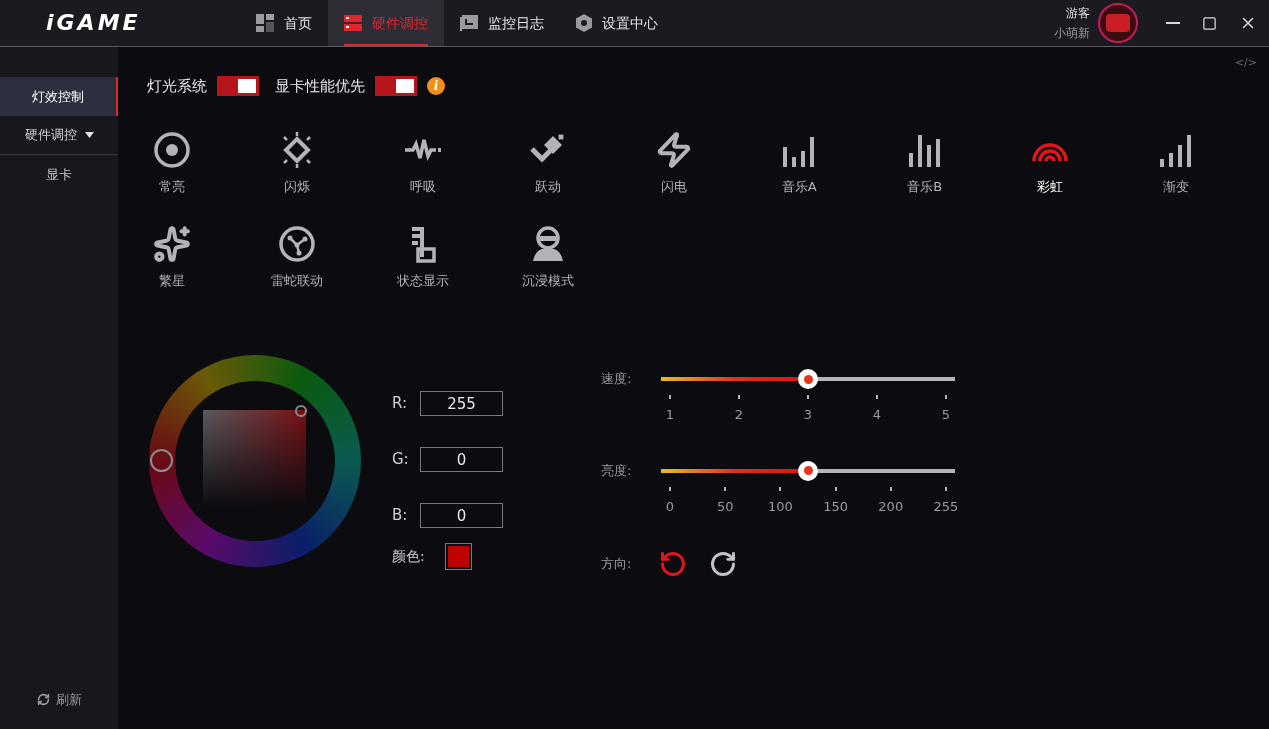 The width and height of the screenshot is (1269, 729). What do you see at coordinates (43, 699) in the screenshot?
I see `refresh-icon` at bounding box center [43, 699].